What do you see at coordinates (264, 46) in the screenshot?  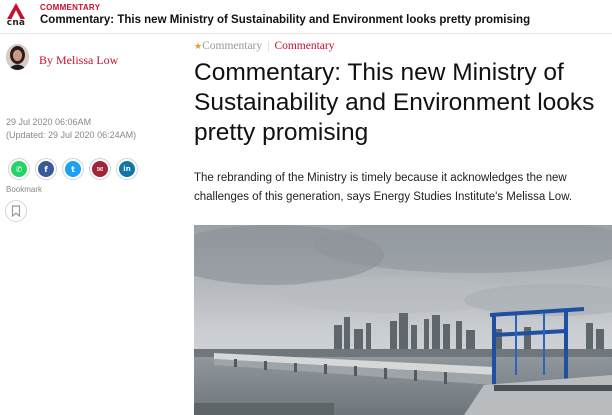 I see `breadcrumb: ★Commentary | Commentary` at bounding box center [264, 46].